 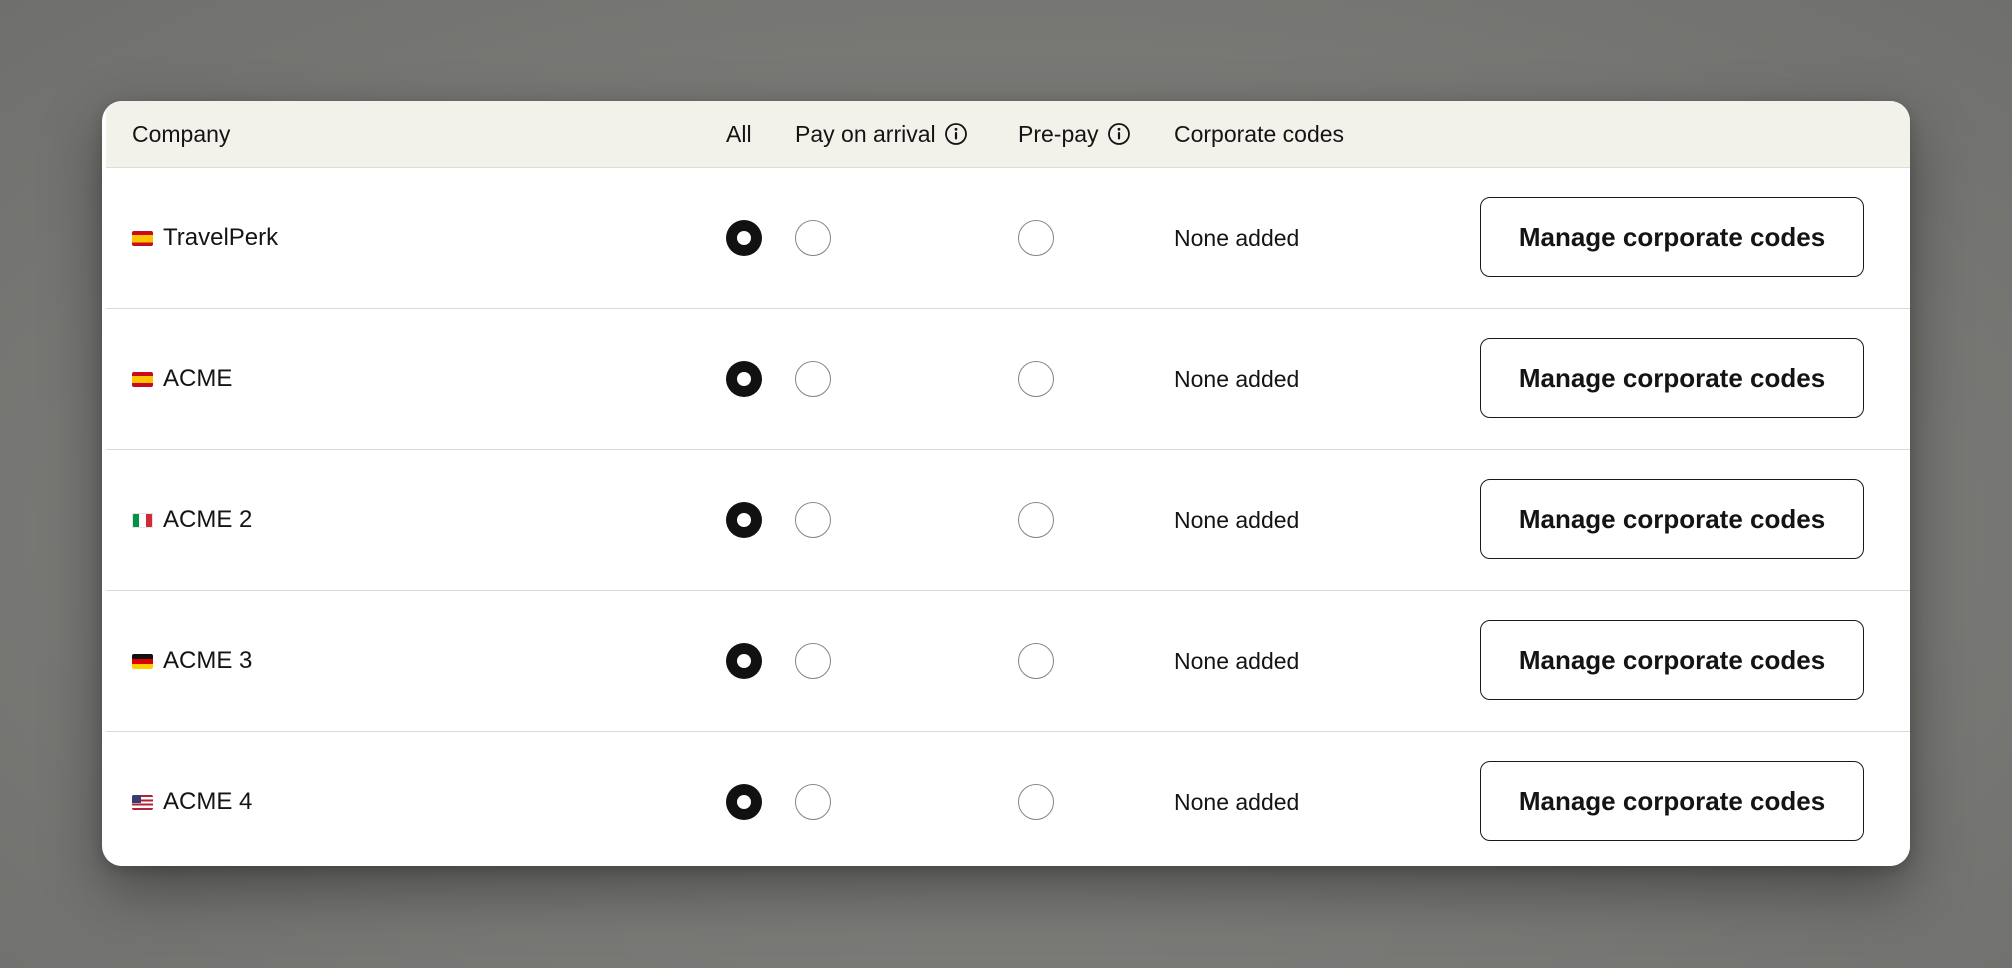 What do you see at coordinates (208, 660) in the screenshot?
I see `company-name: ACME 3` at bounding box center [208, 660].